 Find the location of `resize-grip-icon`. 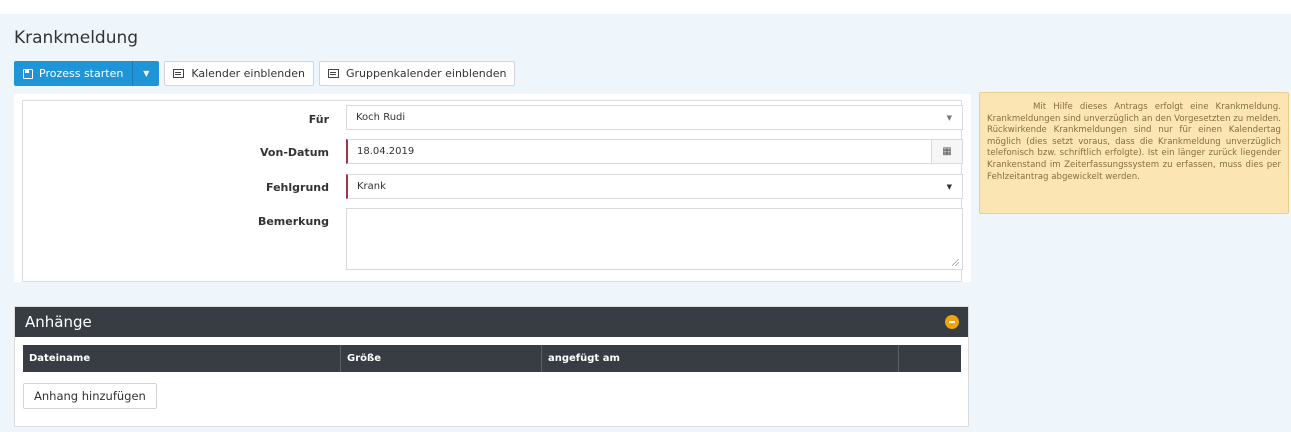

resize-grip-icon is located at coordinates (955, 262).